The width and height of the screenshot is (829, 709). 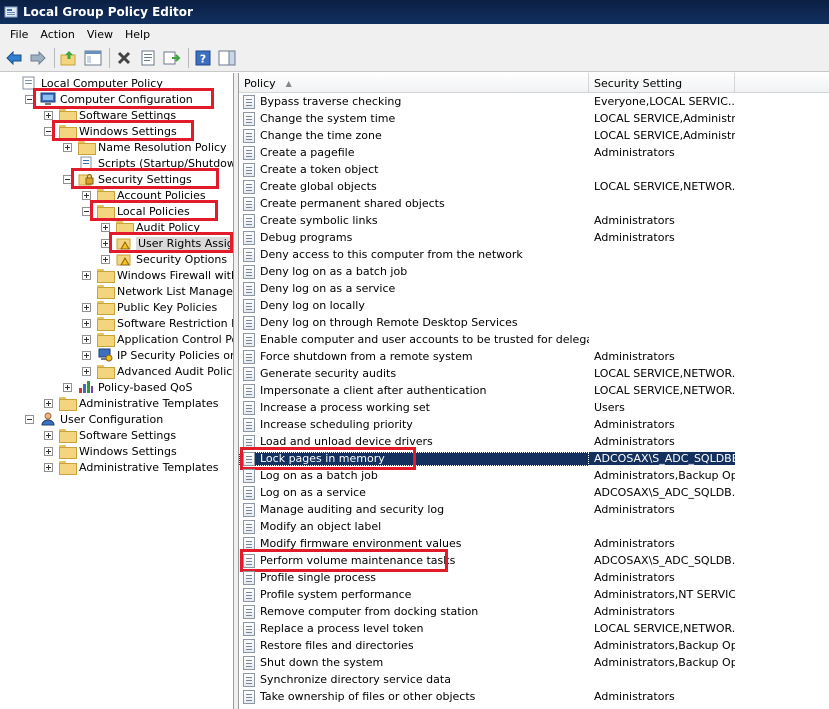 I want to click on tree-node-label: Windows Firewall with Advanced Security, so click(x=175, y=275).